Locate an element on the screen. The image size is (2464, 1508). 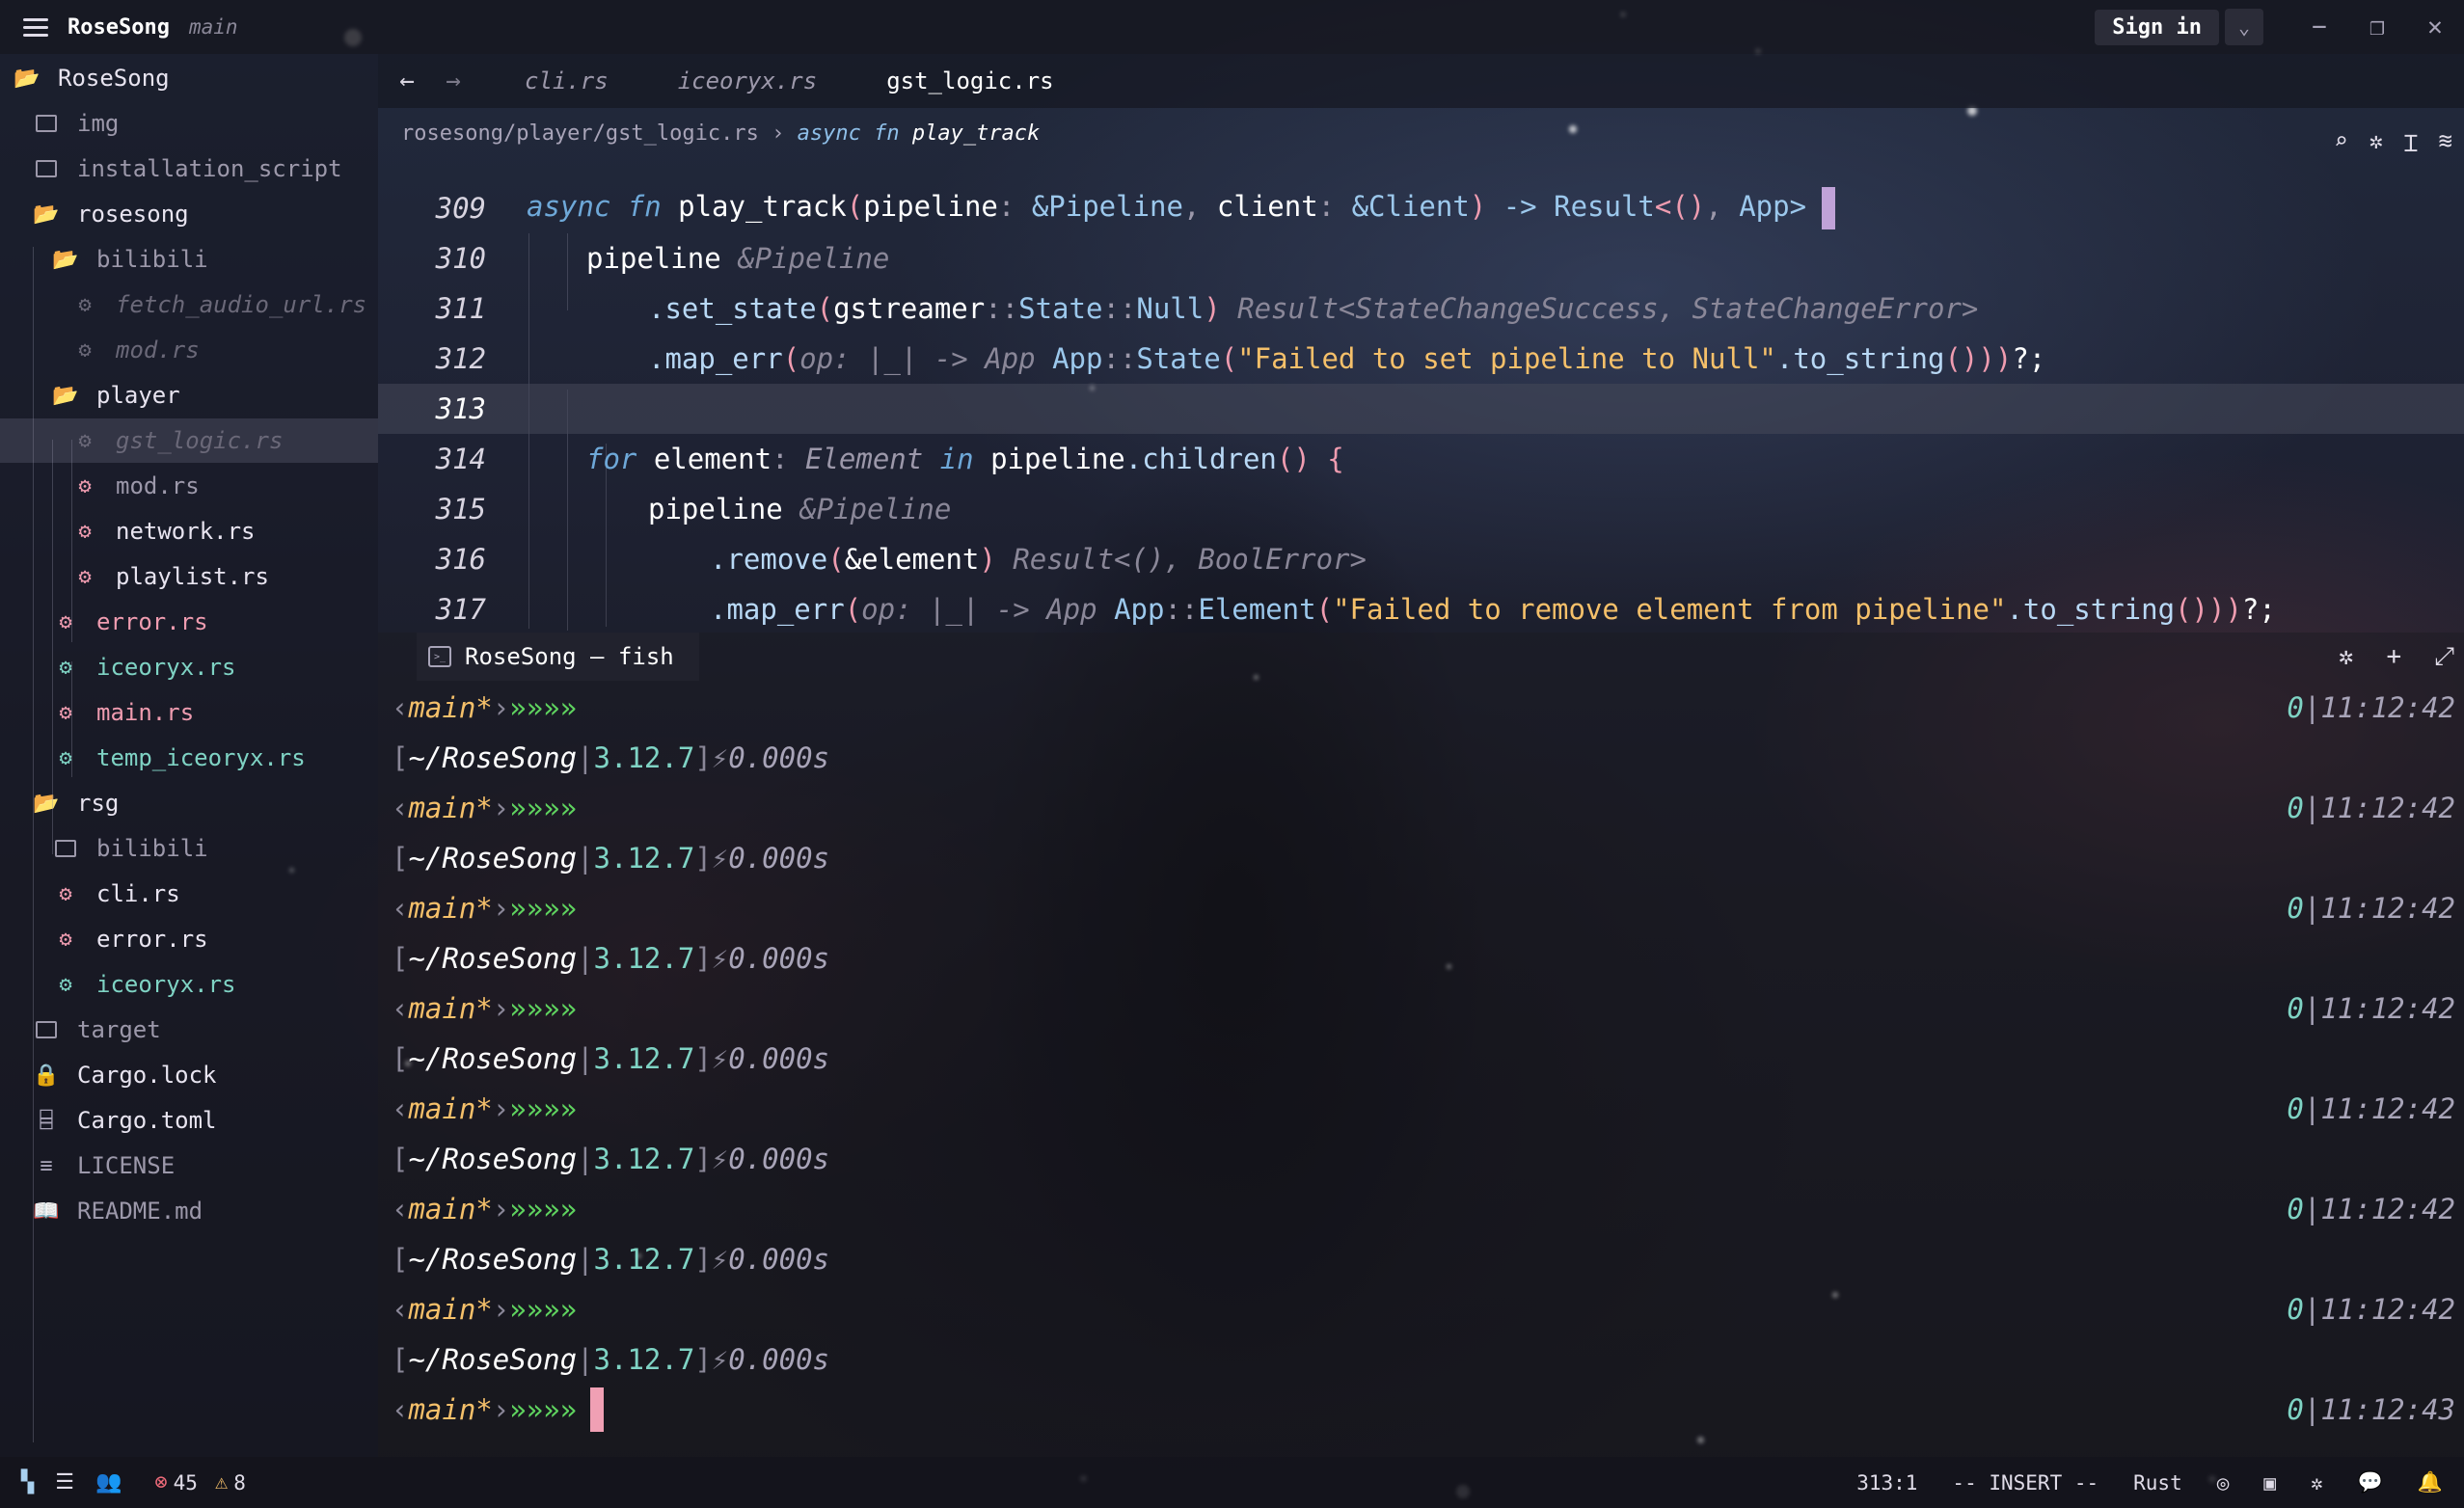
sidebar-item: ⚙ temp_iceoryx.rs is located at coordinates (189, 758).